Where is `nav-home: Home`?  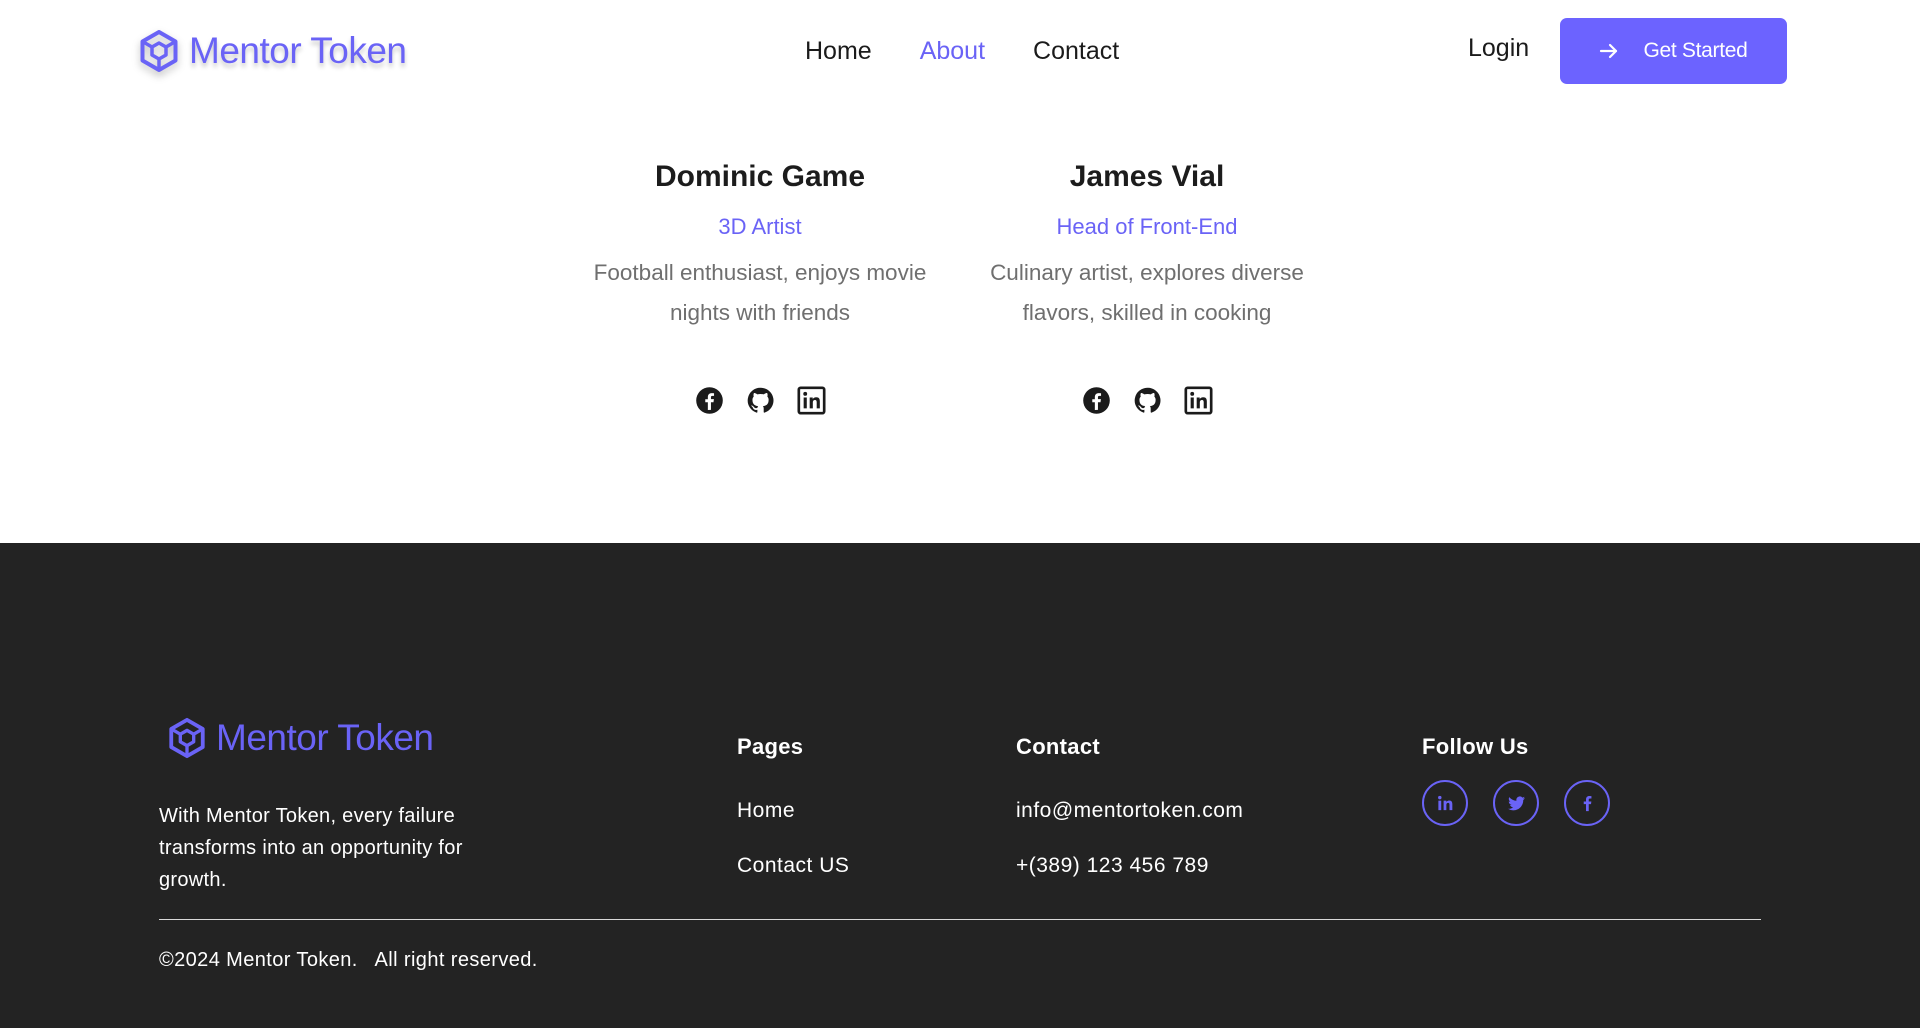
nav-home: Home is located at coordinates (838, 51).